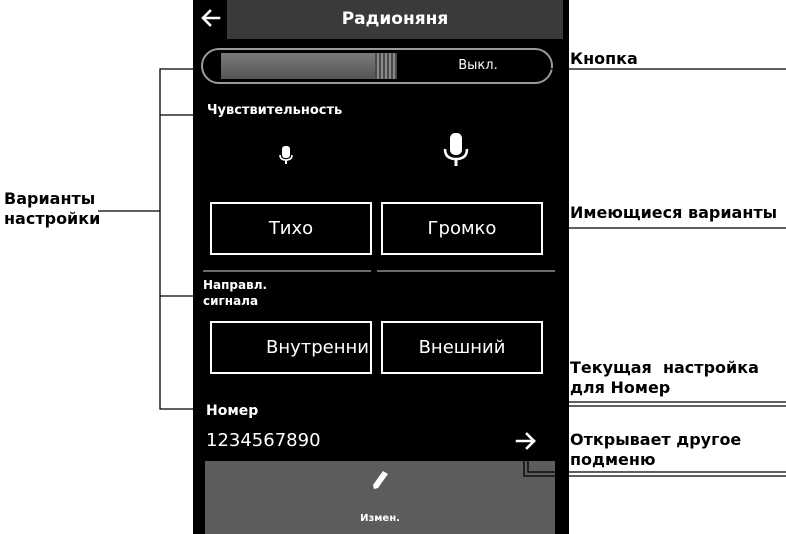  I want to click on annotation-submenu: Открывает другое подменю, so click(655, 450).